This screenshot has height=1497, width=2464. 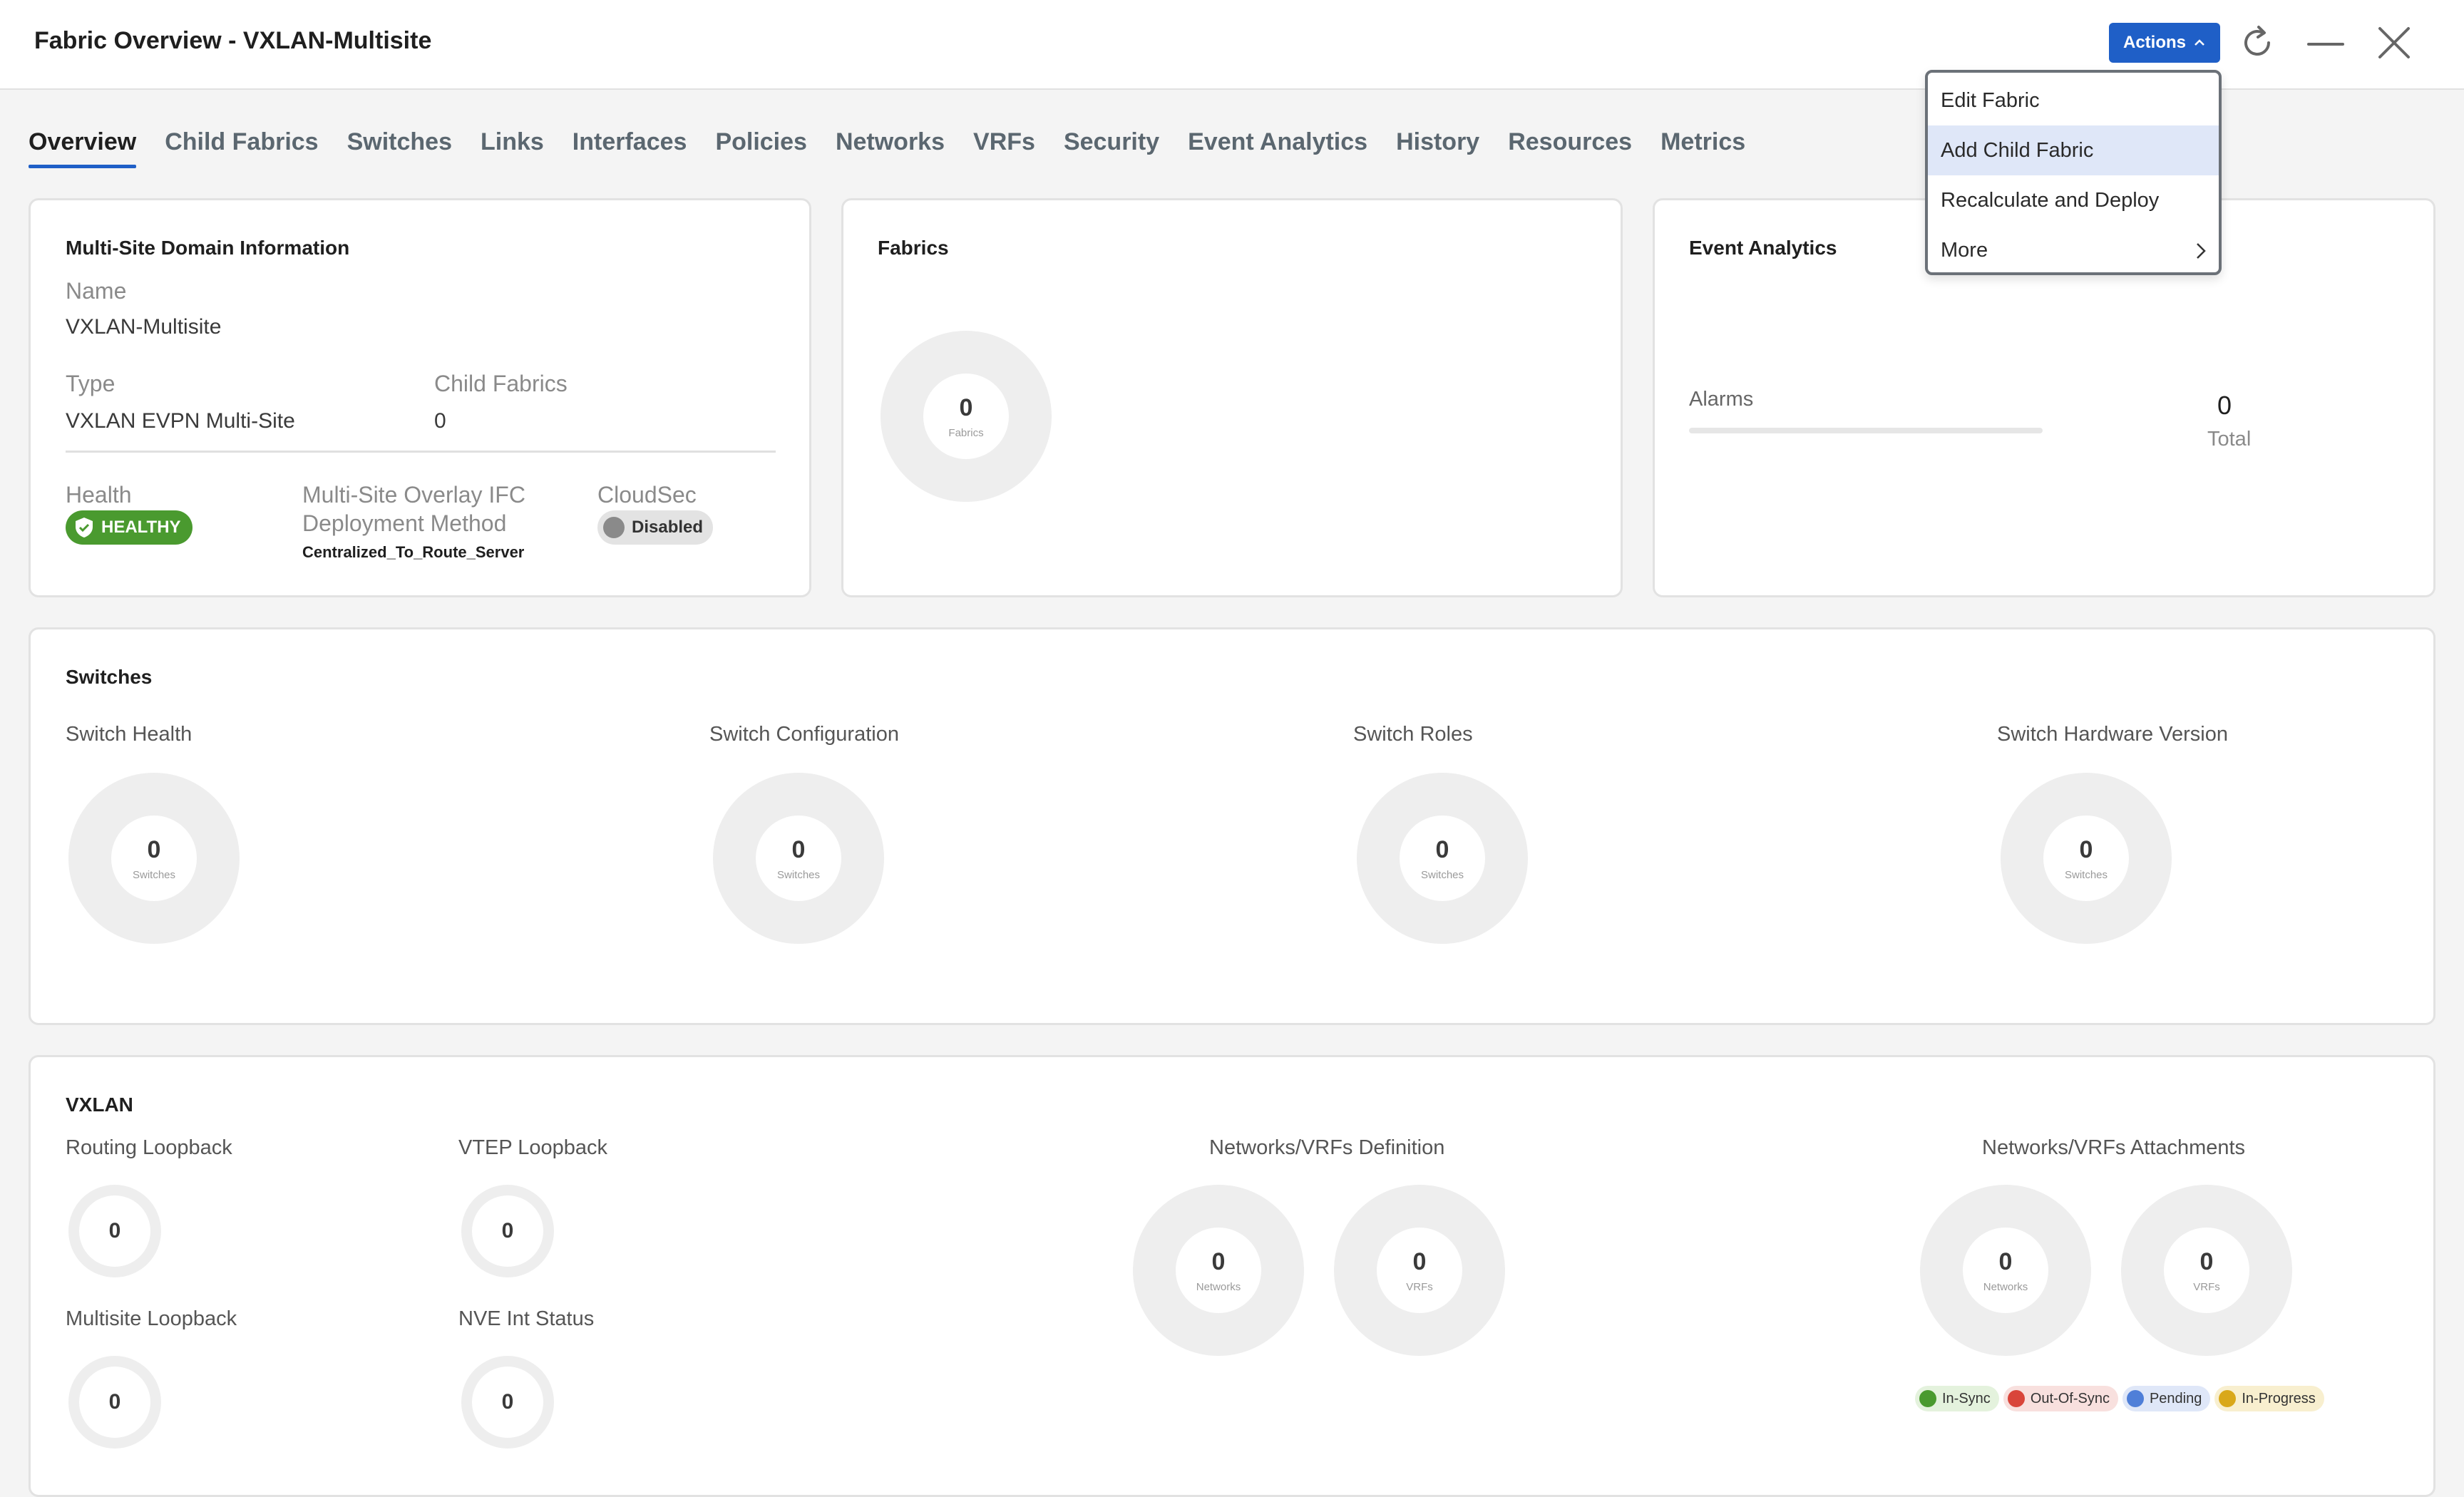 What do you see at coordinates (1218, 1261) in the screenshot?
I see `definition-networks-count: 0` at bounding box center [1218, 1261].